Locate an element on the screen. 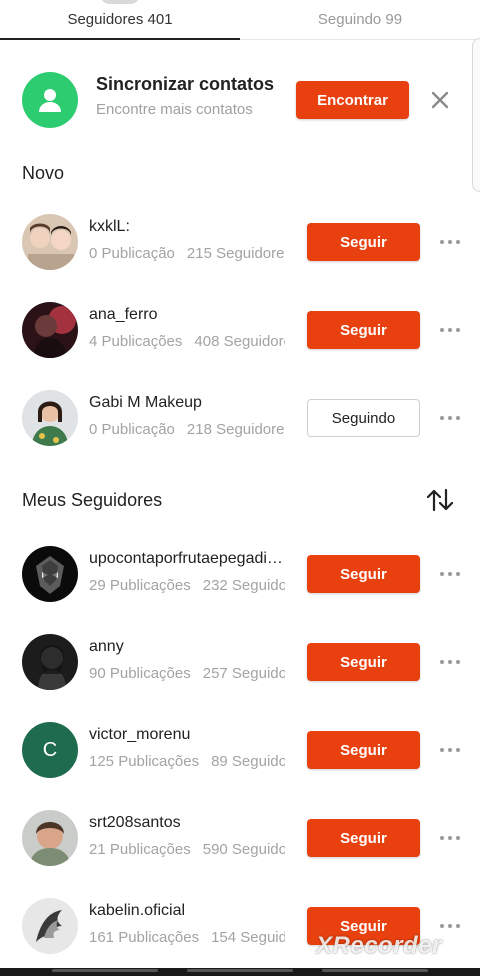  user-name: Gabi M Makeup is located at coordinates (187, 403).